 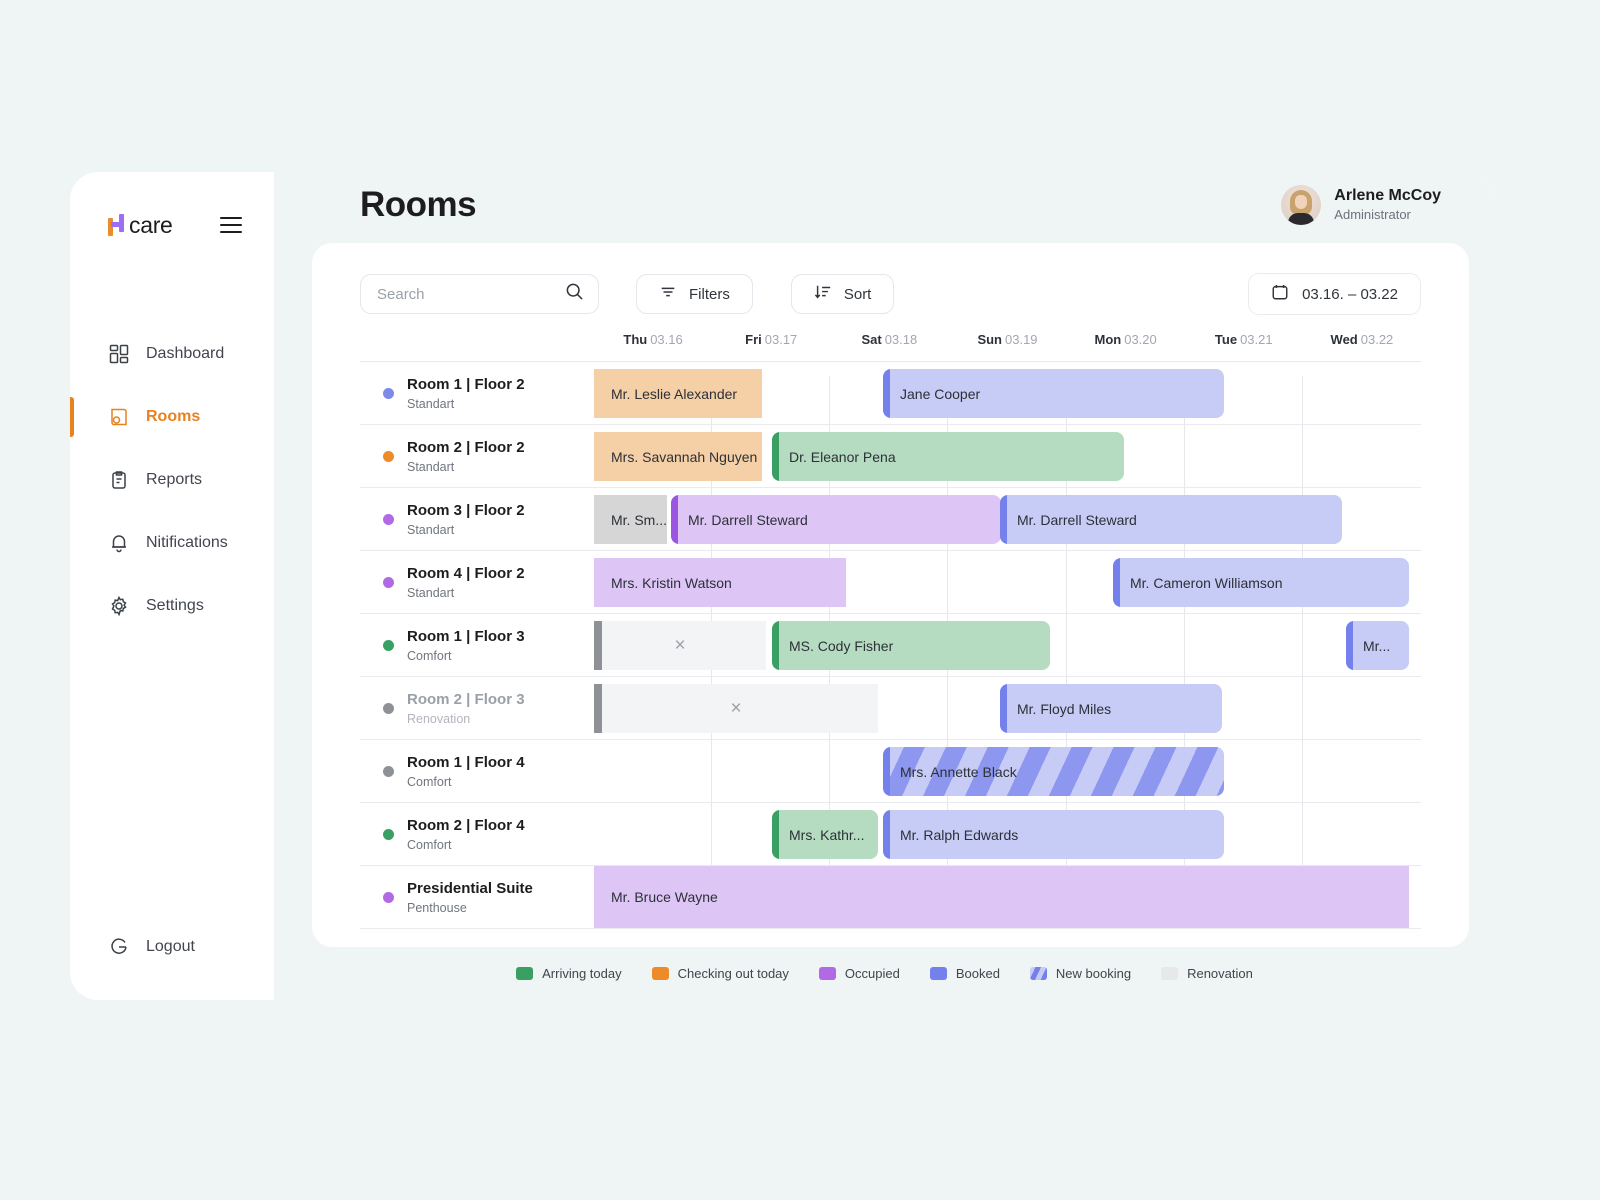 What do you see at coordinates (1362, 339) in the screenshot?
I see `day-header: Wed 03.22` at bounding box center [1362, 339].